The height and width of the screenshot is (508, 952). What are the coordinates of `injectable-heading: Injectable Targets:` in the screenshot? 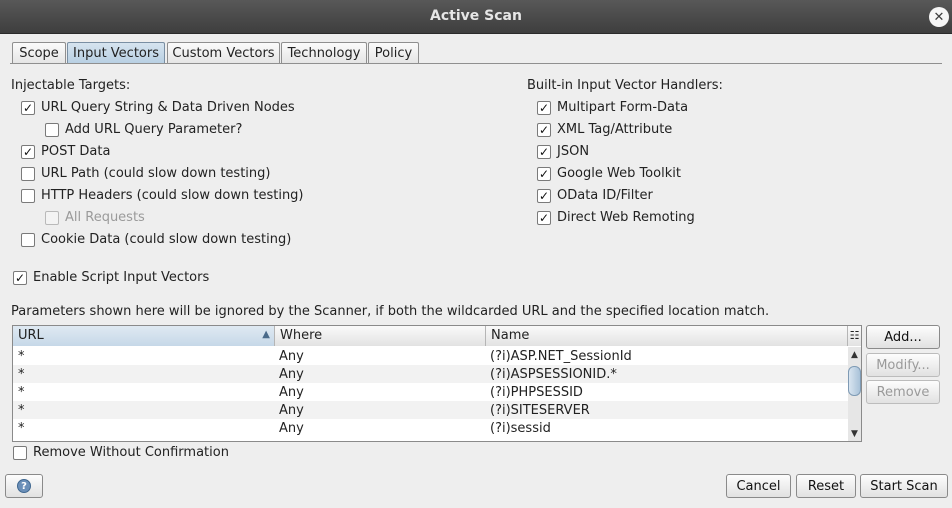 It's located at (71, 85).